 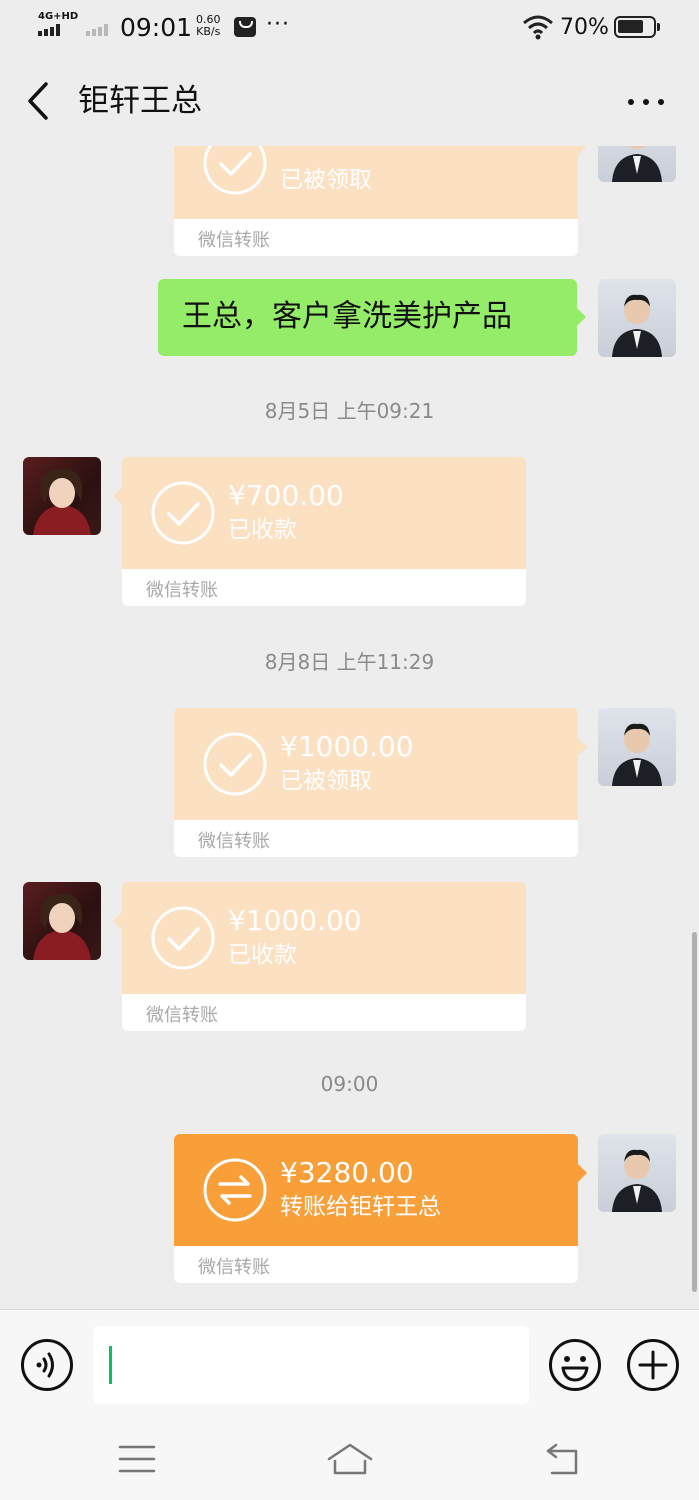 I want to click on text-message-bubble: 王总，客户拿洗美护产品, so click(x=372, y=317).